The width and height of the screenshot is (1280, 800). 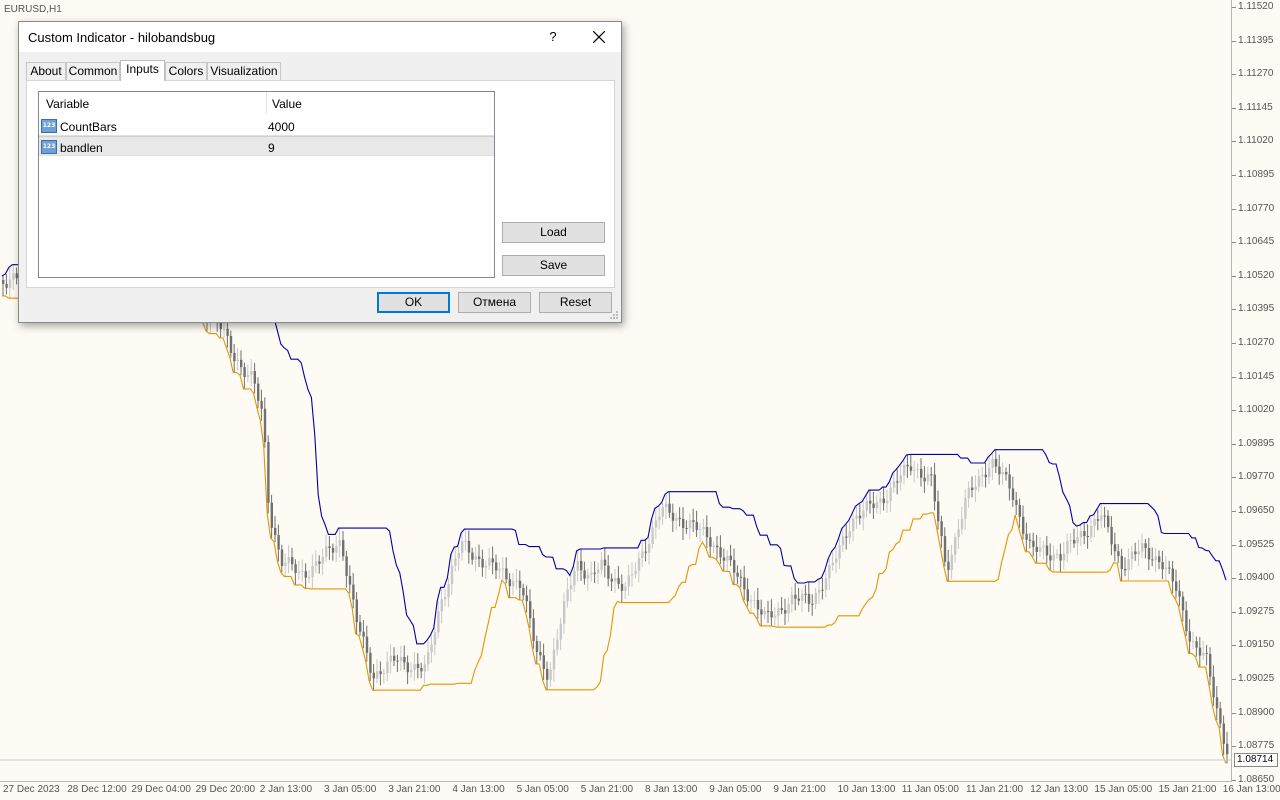 I want to click on variable-name: CountBars, so click(x=88, y=127).